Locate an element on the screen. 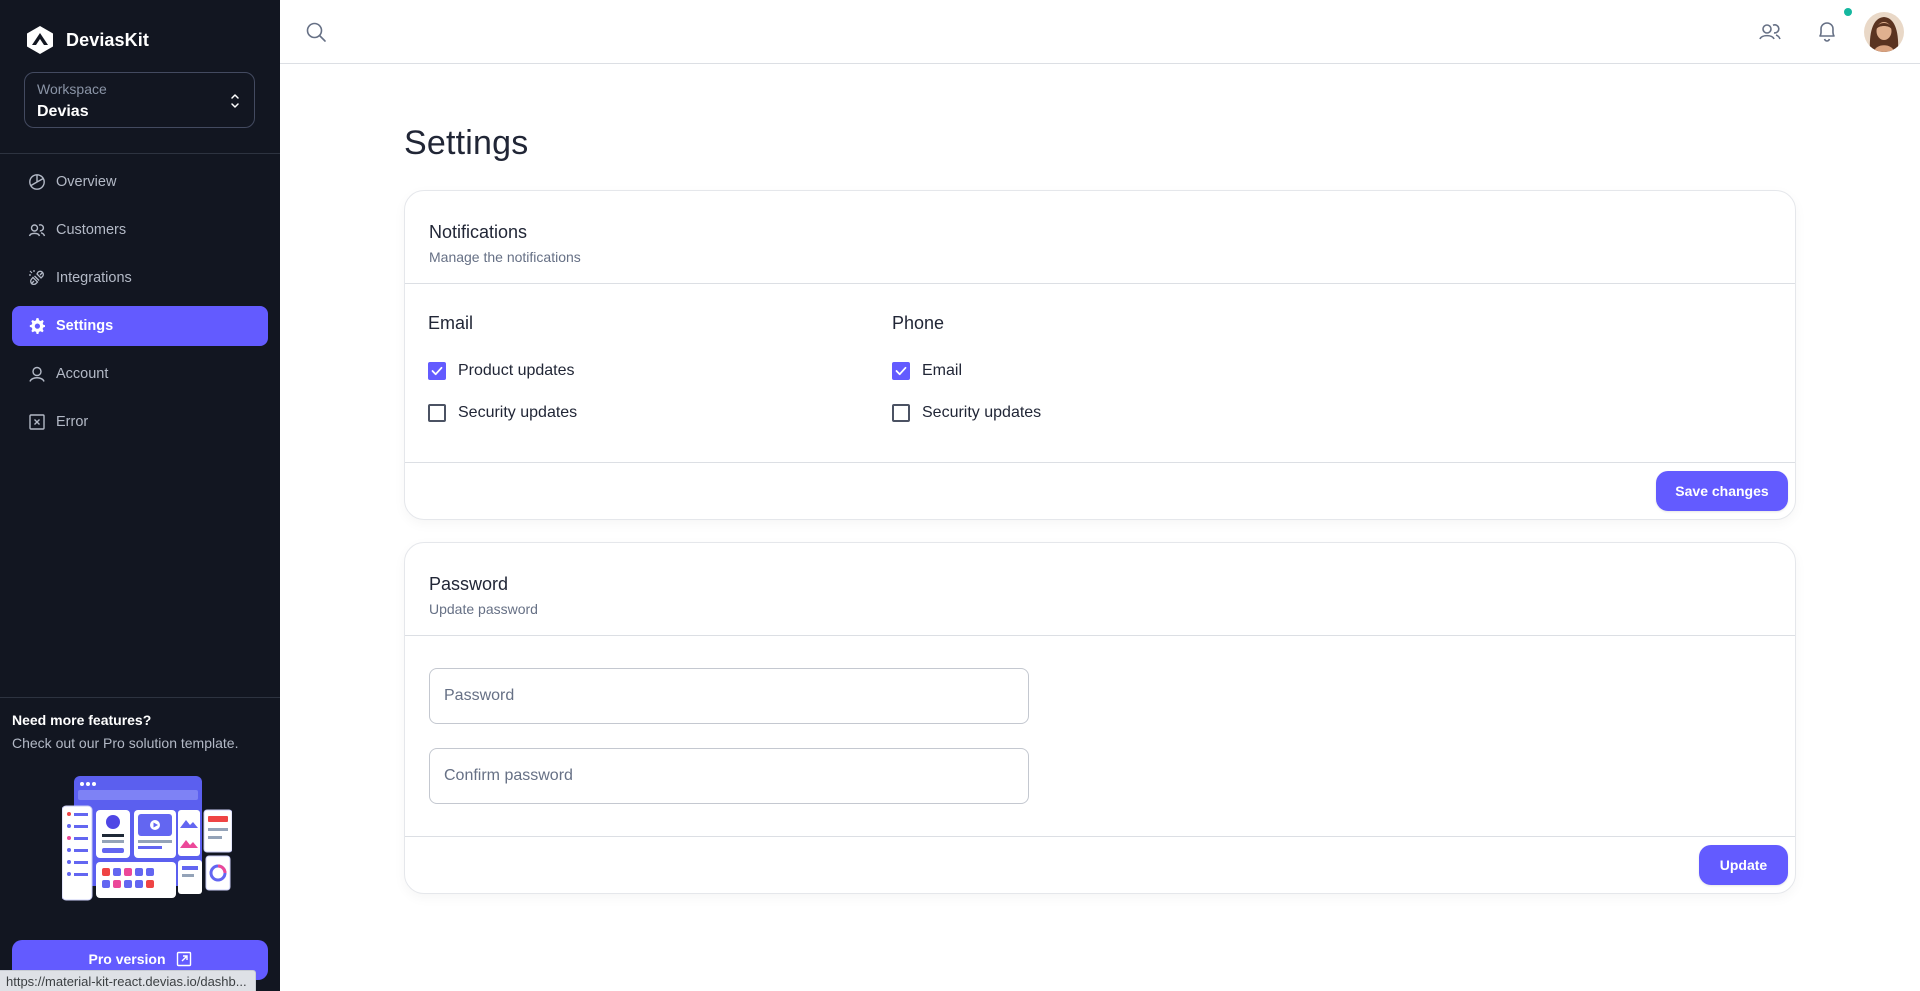  user-icon is located at coordinates (37, 374).